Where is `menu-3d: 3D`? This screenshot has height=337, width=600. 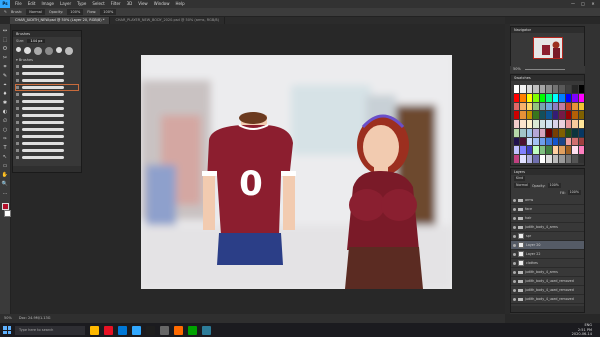 menu-3d: 3D is located at coordinates (130, 4).